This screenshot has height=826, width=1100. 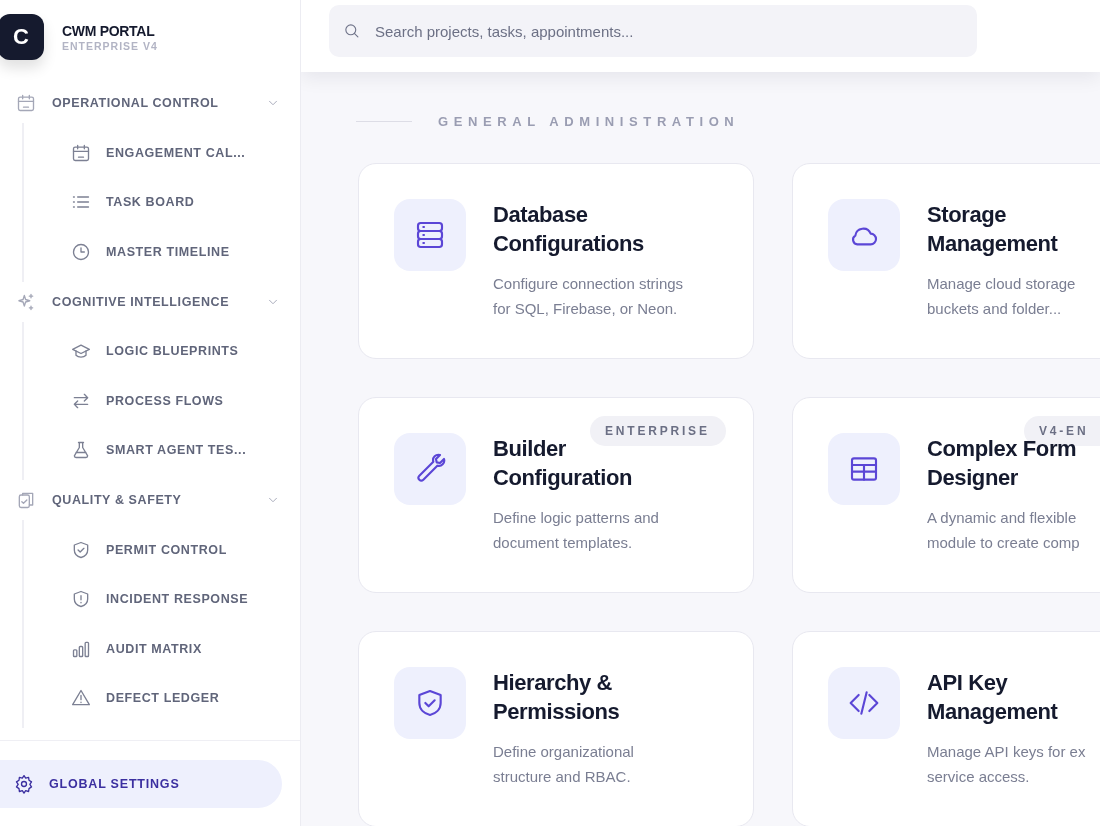 What do you see at coordinates (972, 478) in the screenshot?
I see `card-title: Designer` at bounding box center [972, 478].